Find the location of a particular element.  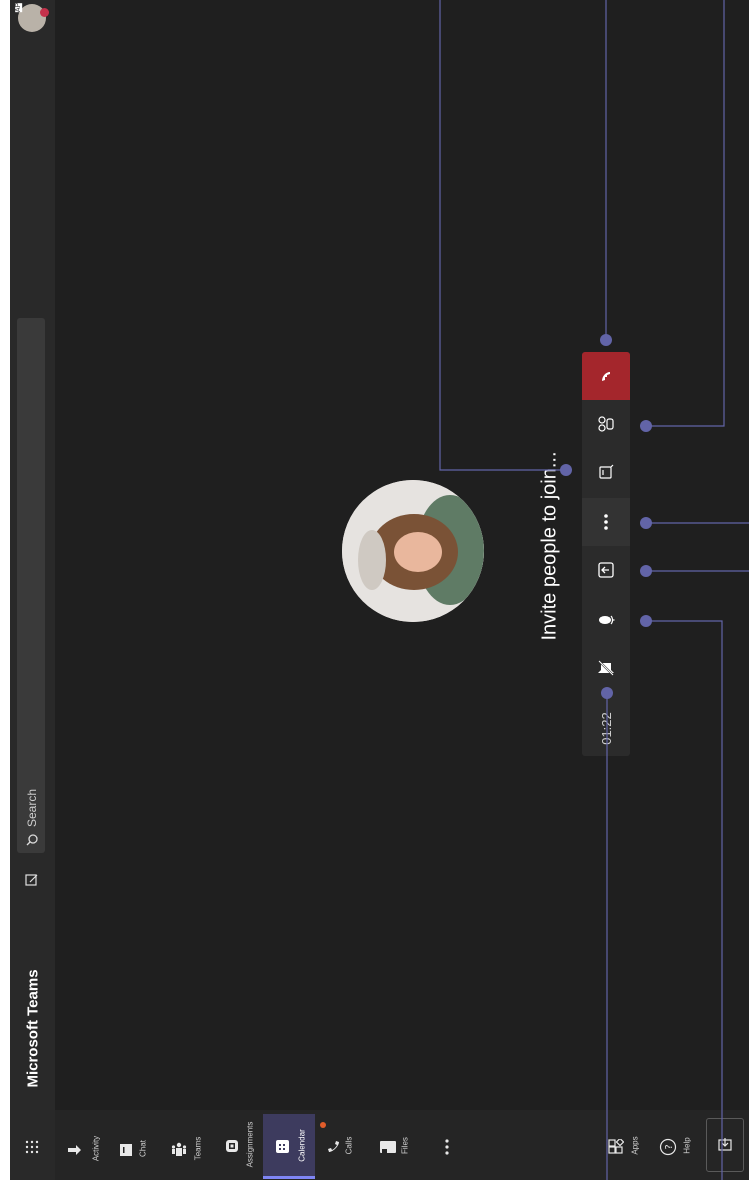

callout-dot-mic is located at coordinates (646, 621).